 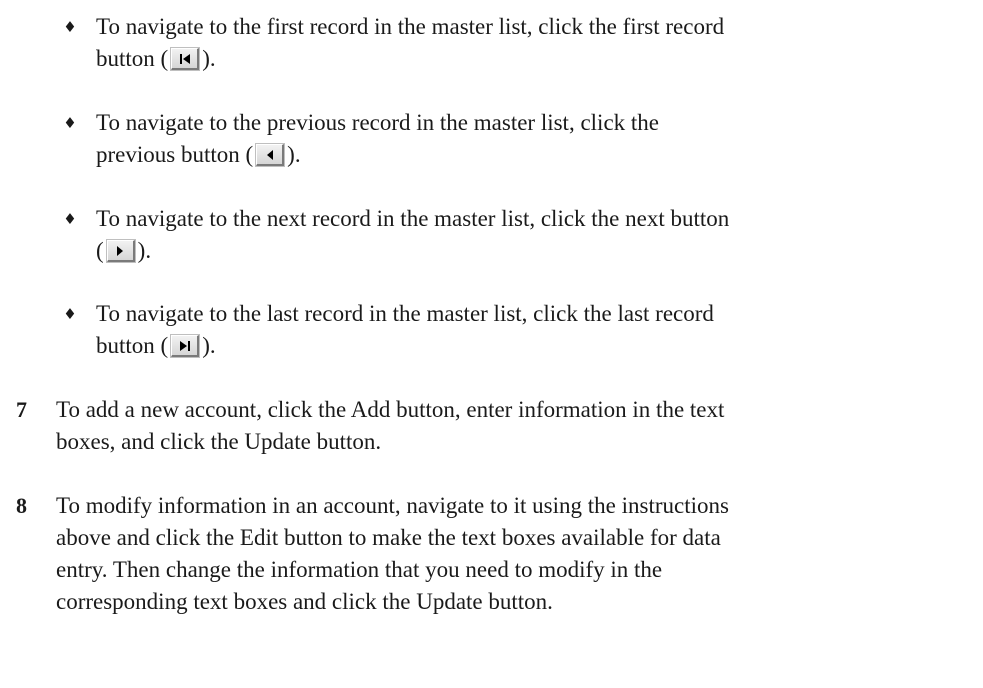 I want to click on last-record-button, so click(x=185, y=346).